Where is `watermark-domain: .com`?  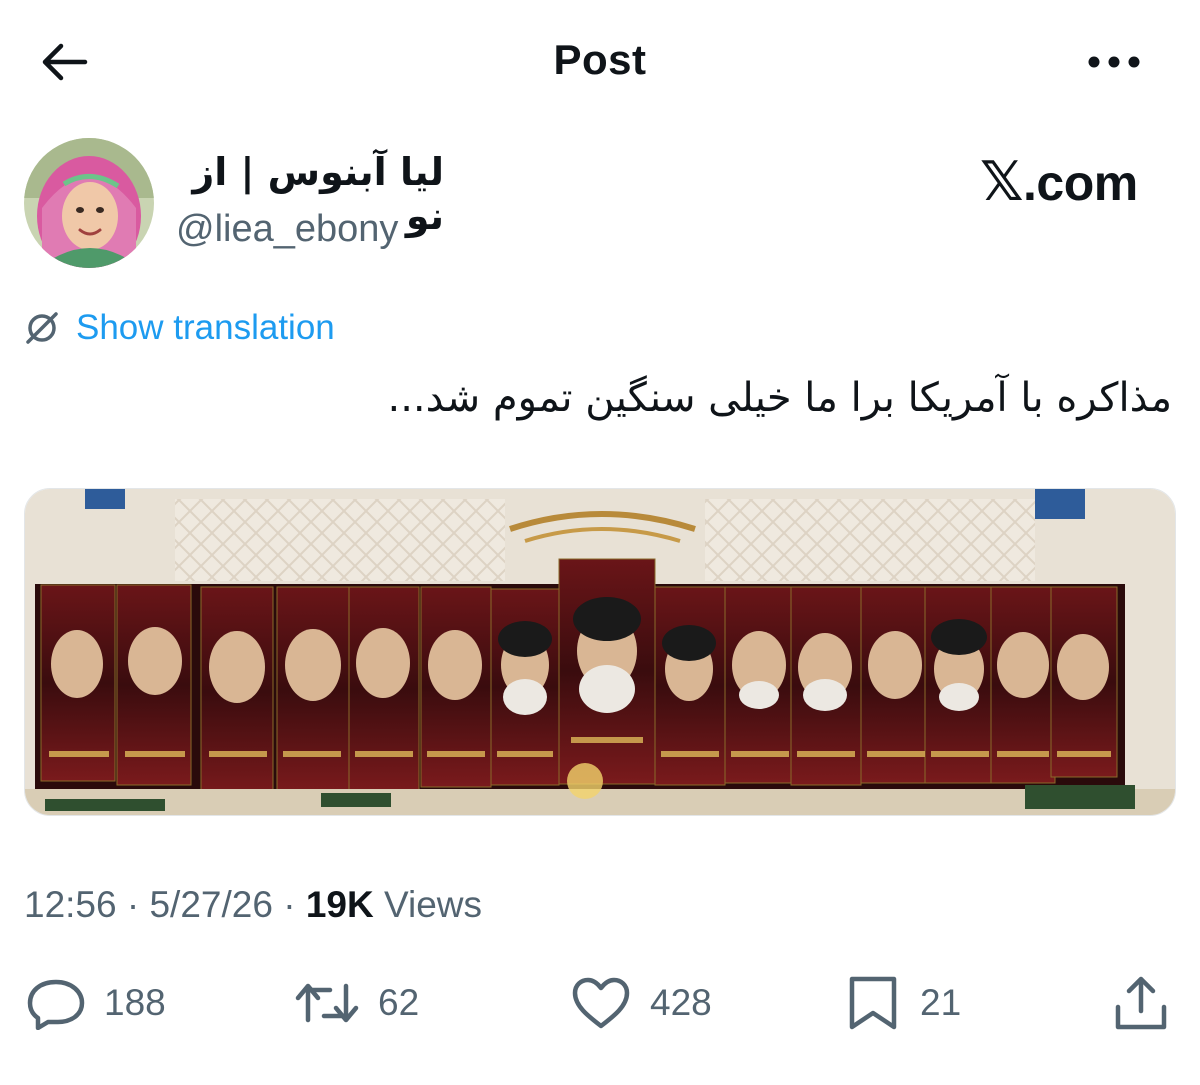
watermark-domain: .com is located at coordinates (1080, 183).